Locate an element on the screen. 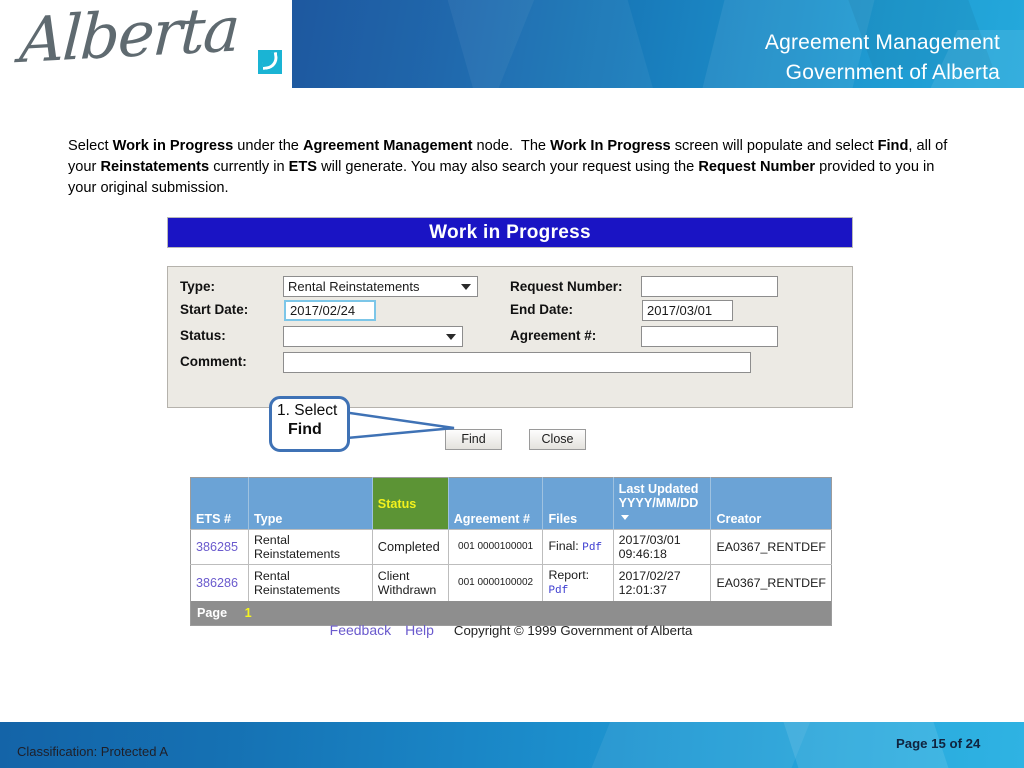  start-date-label: Start Date: is located at coordinates (214, 309).